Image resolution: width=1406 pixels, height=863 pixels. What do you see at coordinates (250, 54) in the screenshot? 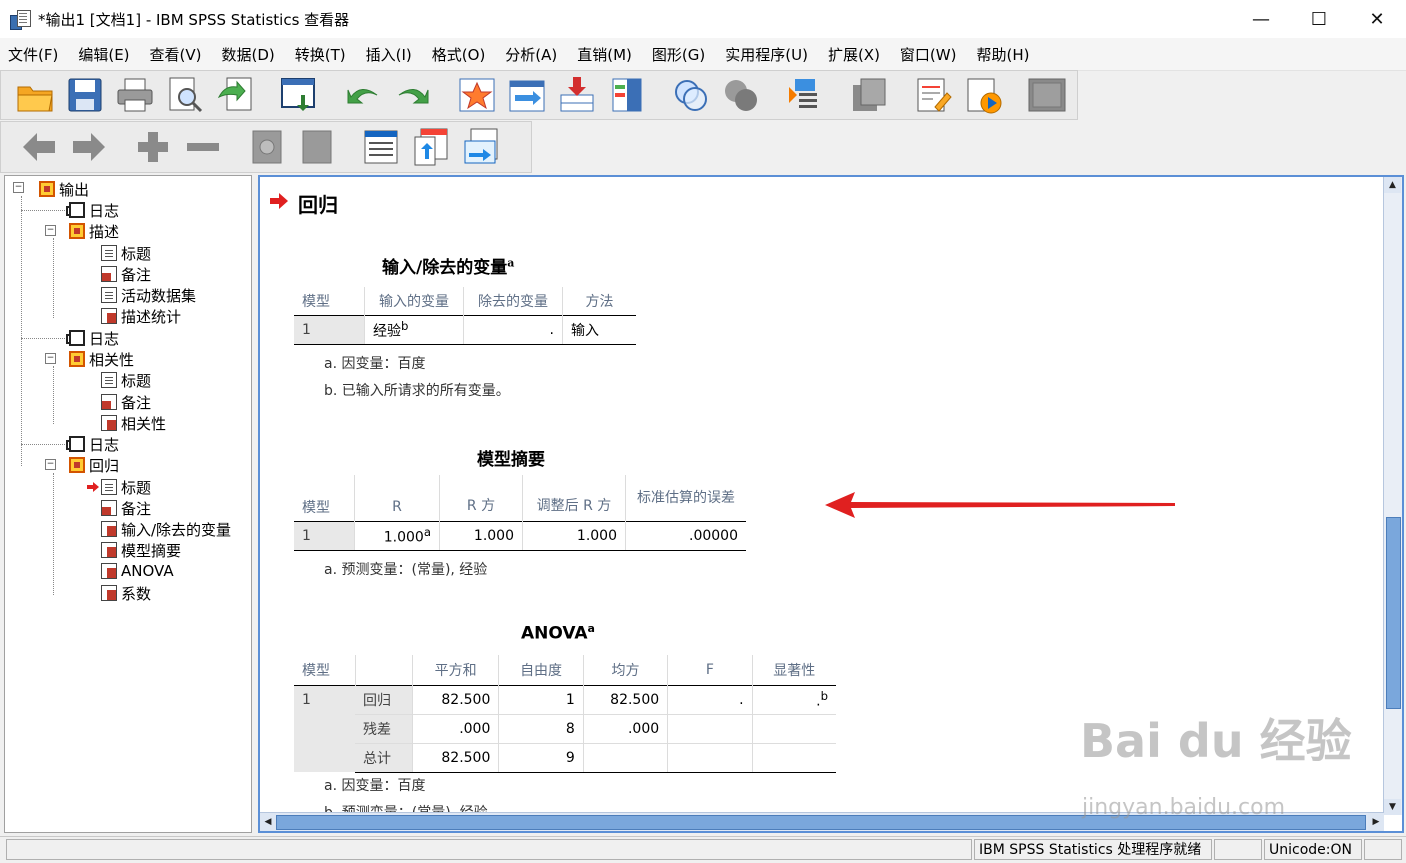
I see `menu-data: 数据(D)` at bounding box center [250, 54].